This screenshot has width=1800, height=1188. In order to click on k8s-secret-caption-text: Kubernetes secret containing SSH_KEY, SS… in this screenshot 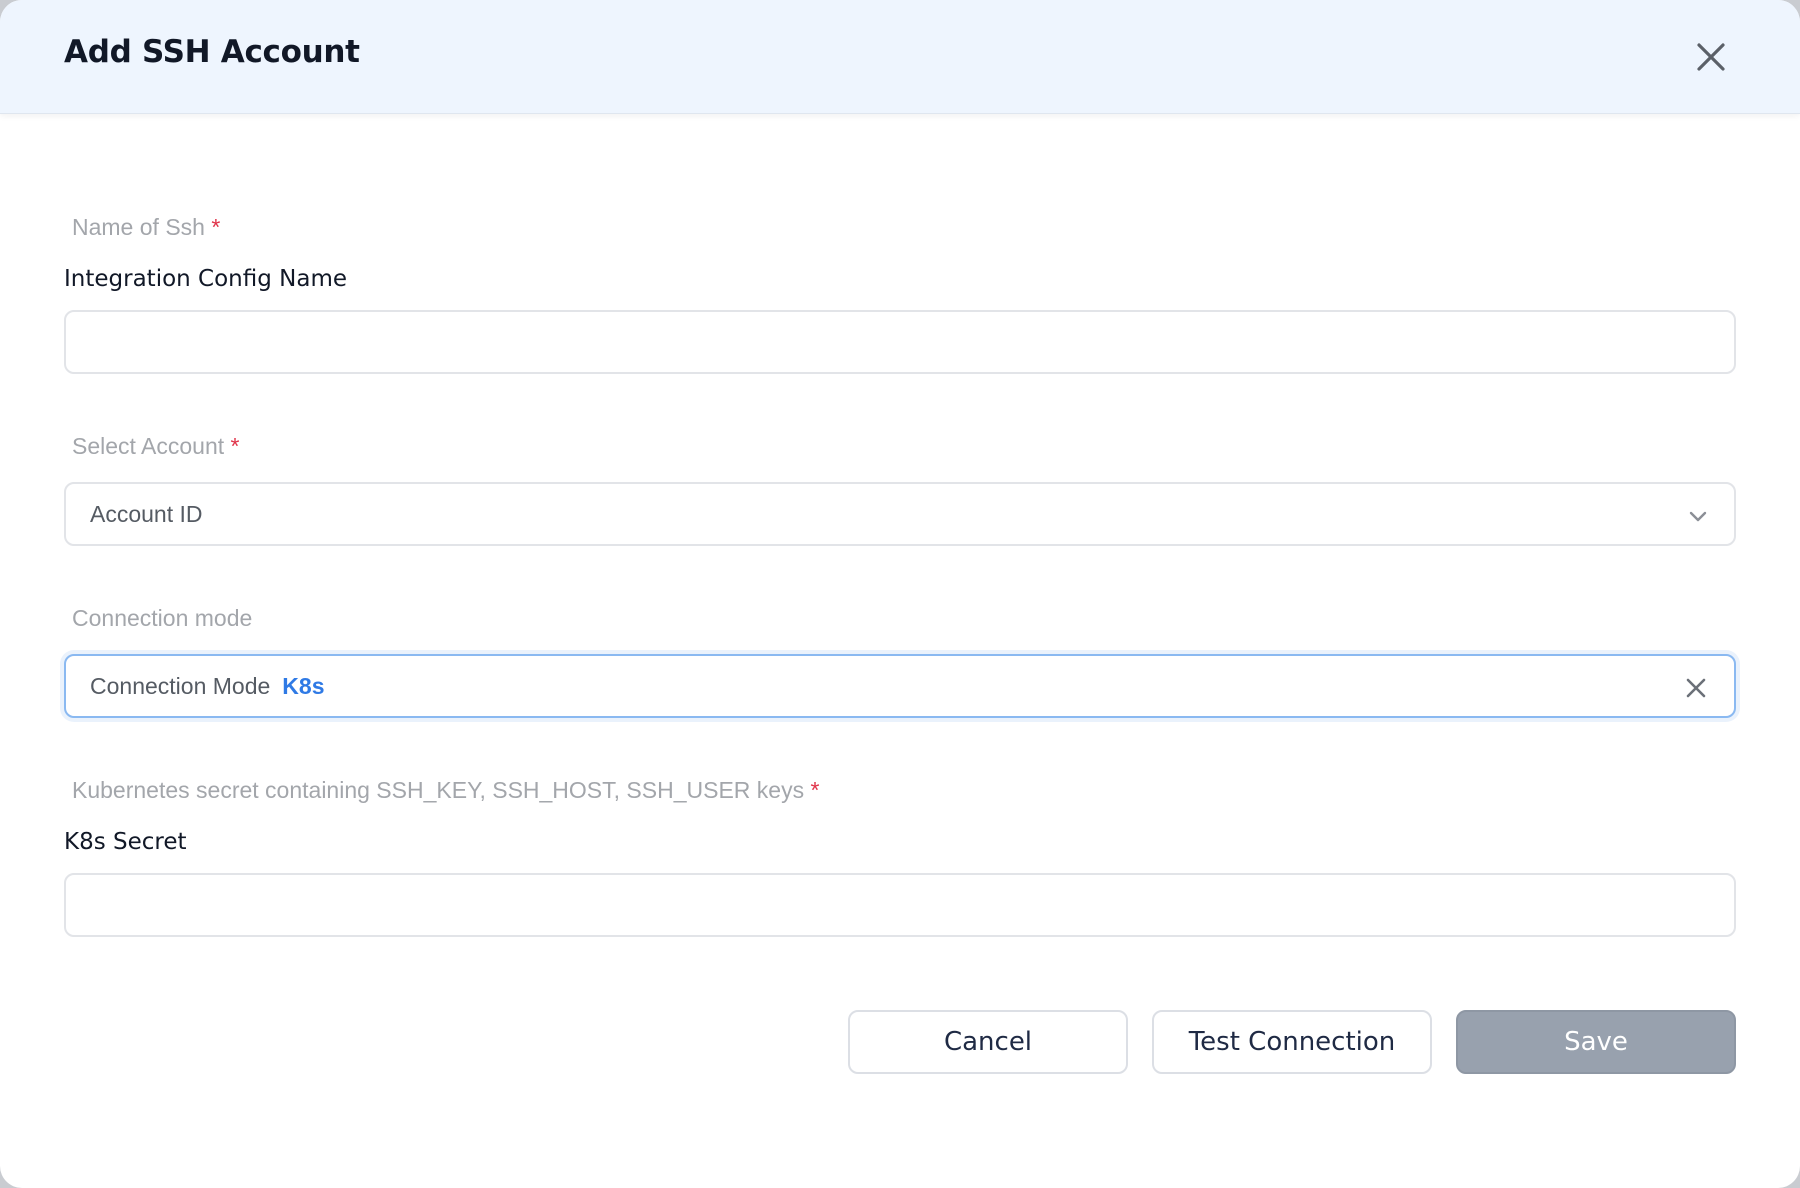, I will do `click(438, 790)`.